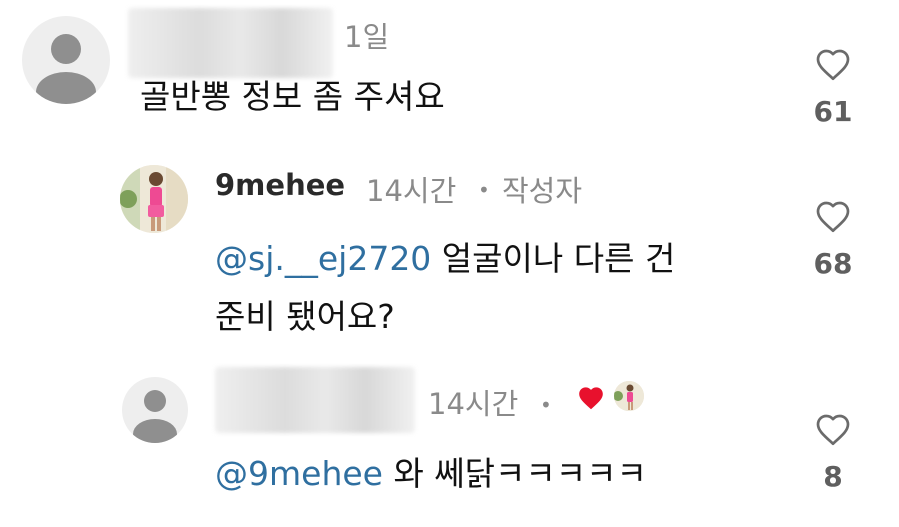 The width and height of the screenshot is (899, 527). Describe the element at coordinates (833, 88) in the screenshot. I see `like-button: 61` at that location.